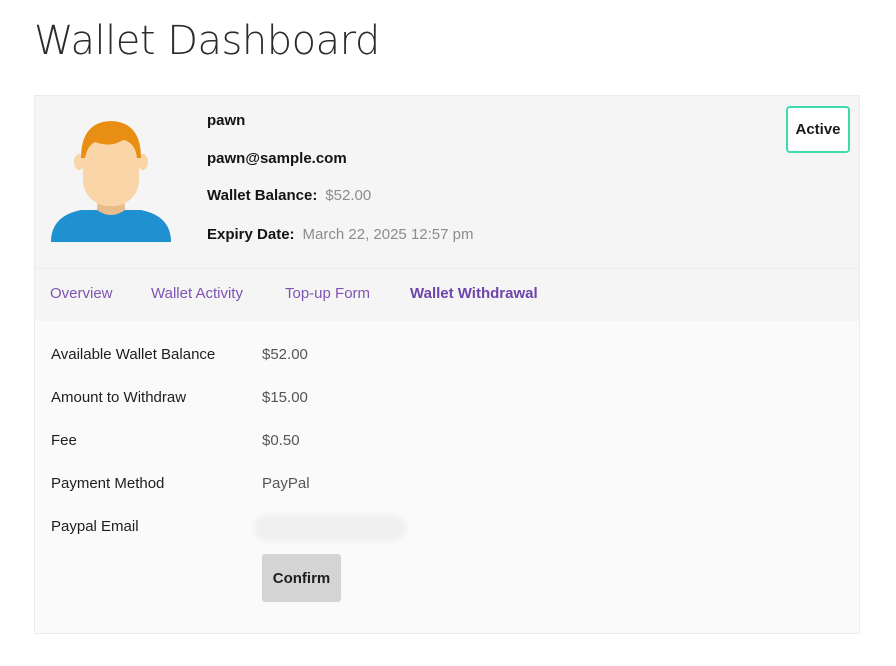 The image size is (896, 666). What do you see at coordinates (95, 526) in the screenshot?
I see `paypal-email-label: Paypal Email` at bounding box center [95, 526].